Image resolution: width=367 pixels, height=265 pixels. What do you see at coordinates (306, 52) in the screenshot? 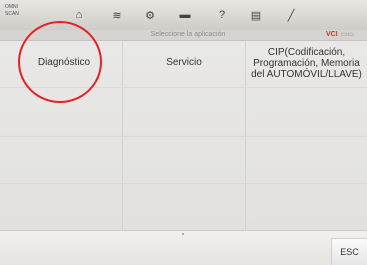
I see `option-cip-line-1: CIP(Codificación,` at bounding box center [306, 52].